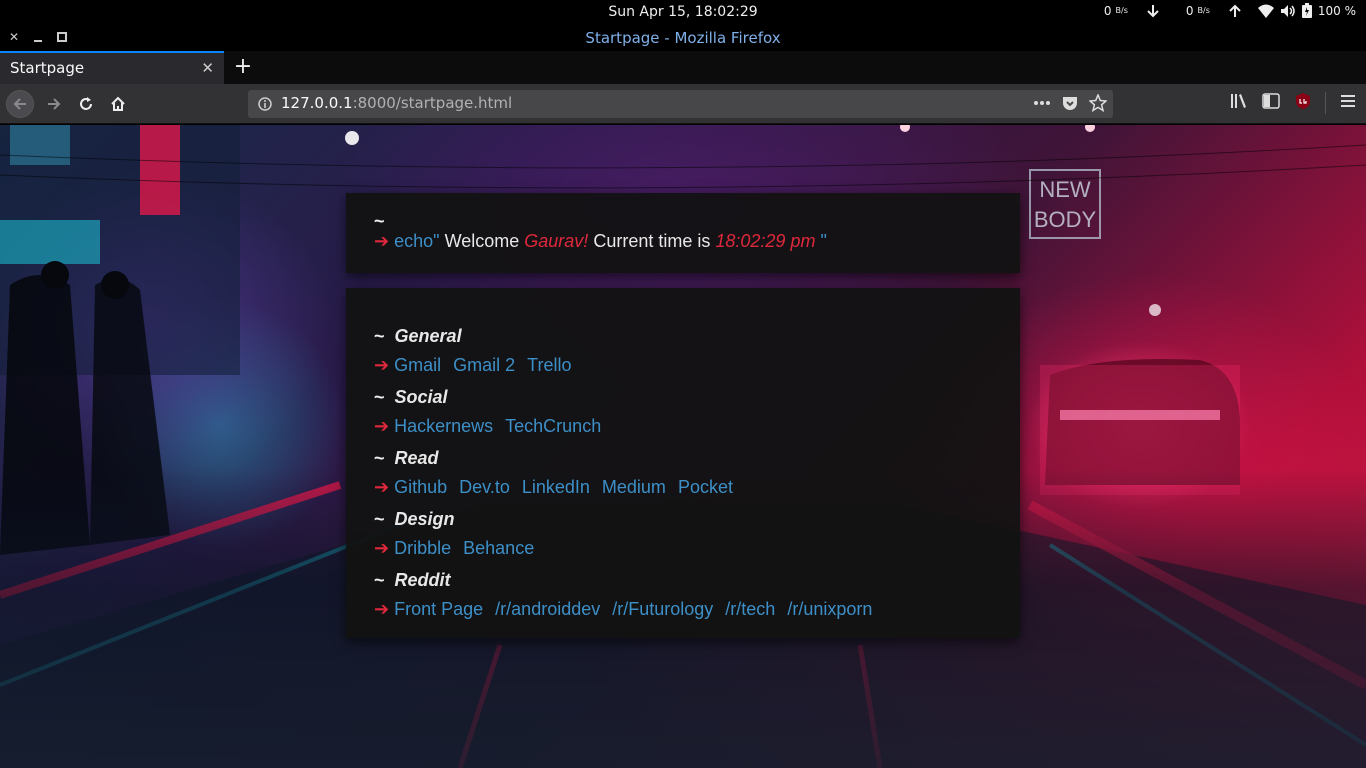 The height and width of the screenshot is (768, 1366). Describe the element at coordinates (436, 241) in the screenshot. I see `quote-open: "` at that location.